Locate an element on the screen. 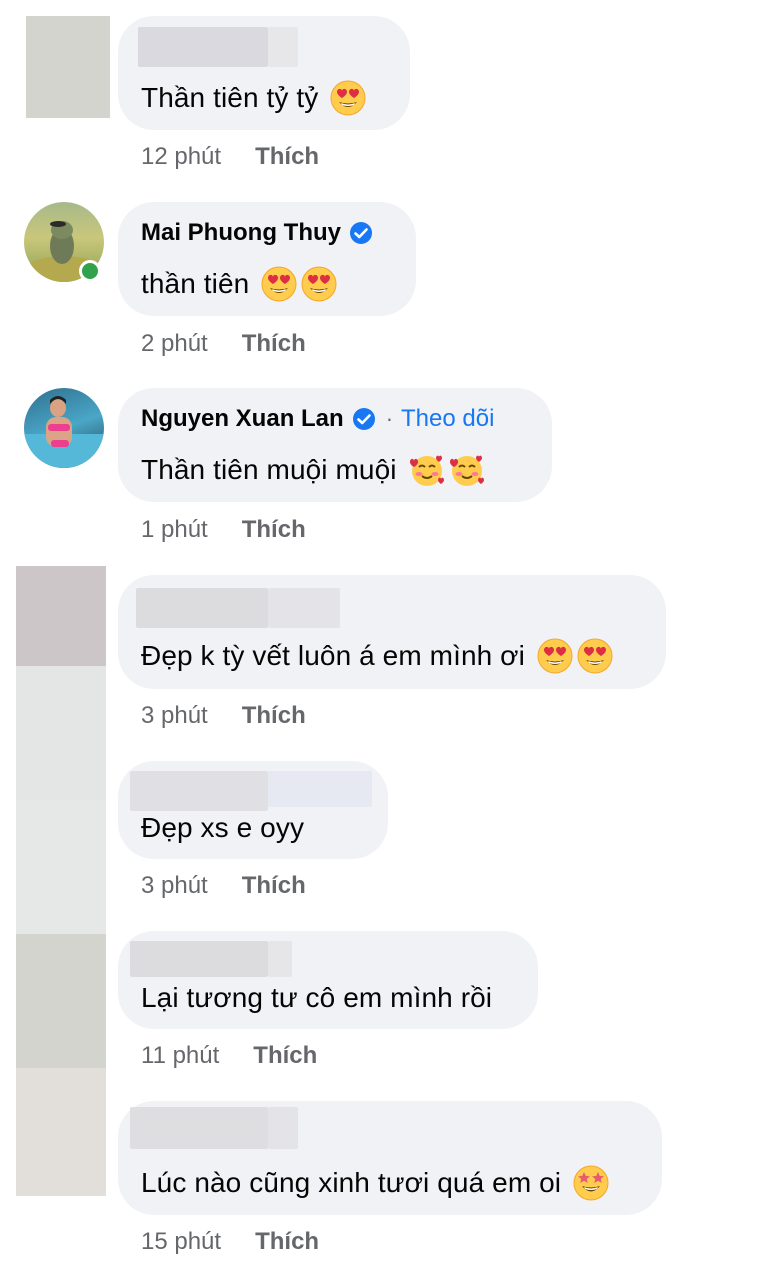 This screenshot has height=1264, width=780. comment-text: Lúc nào cũng xinh tươi quá em oi is located at coordinates (375, 1183).